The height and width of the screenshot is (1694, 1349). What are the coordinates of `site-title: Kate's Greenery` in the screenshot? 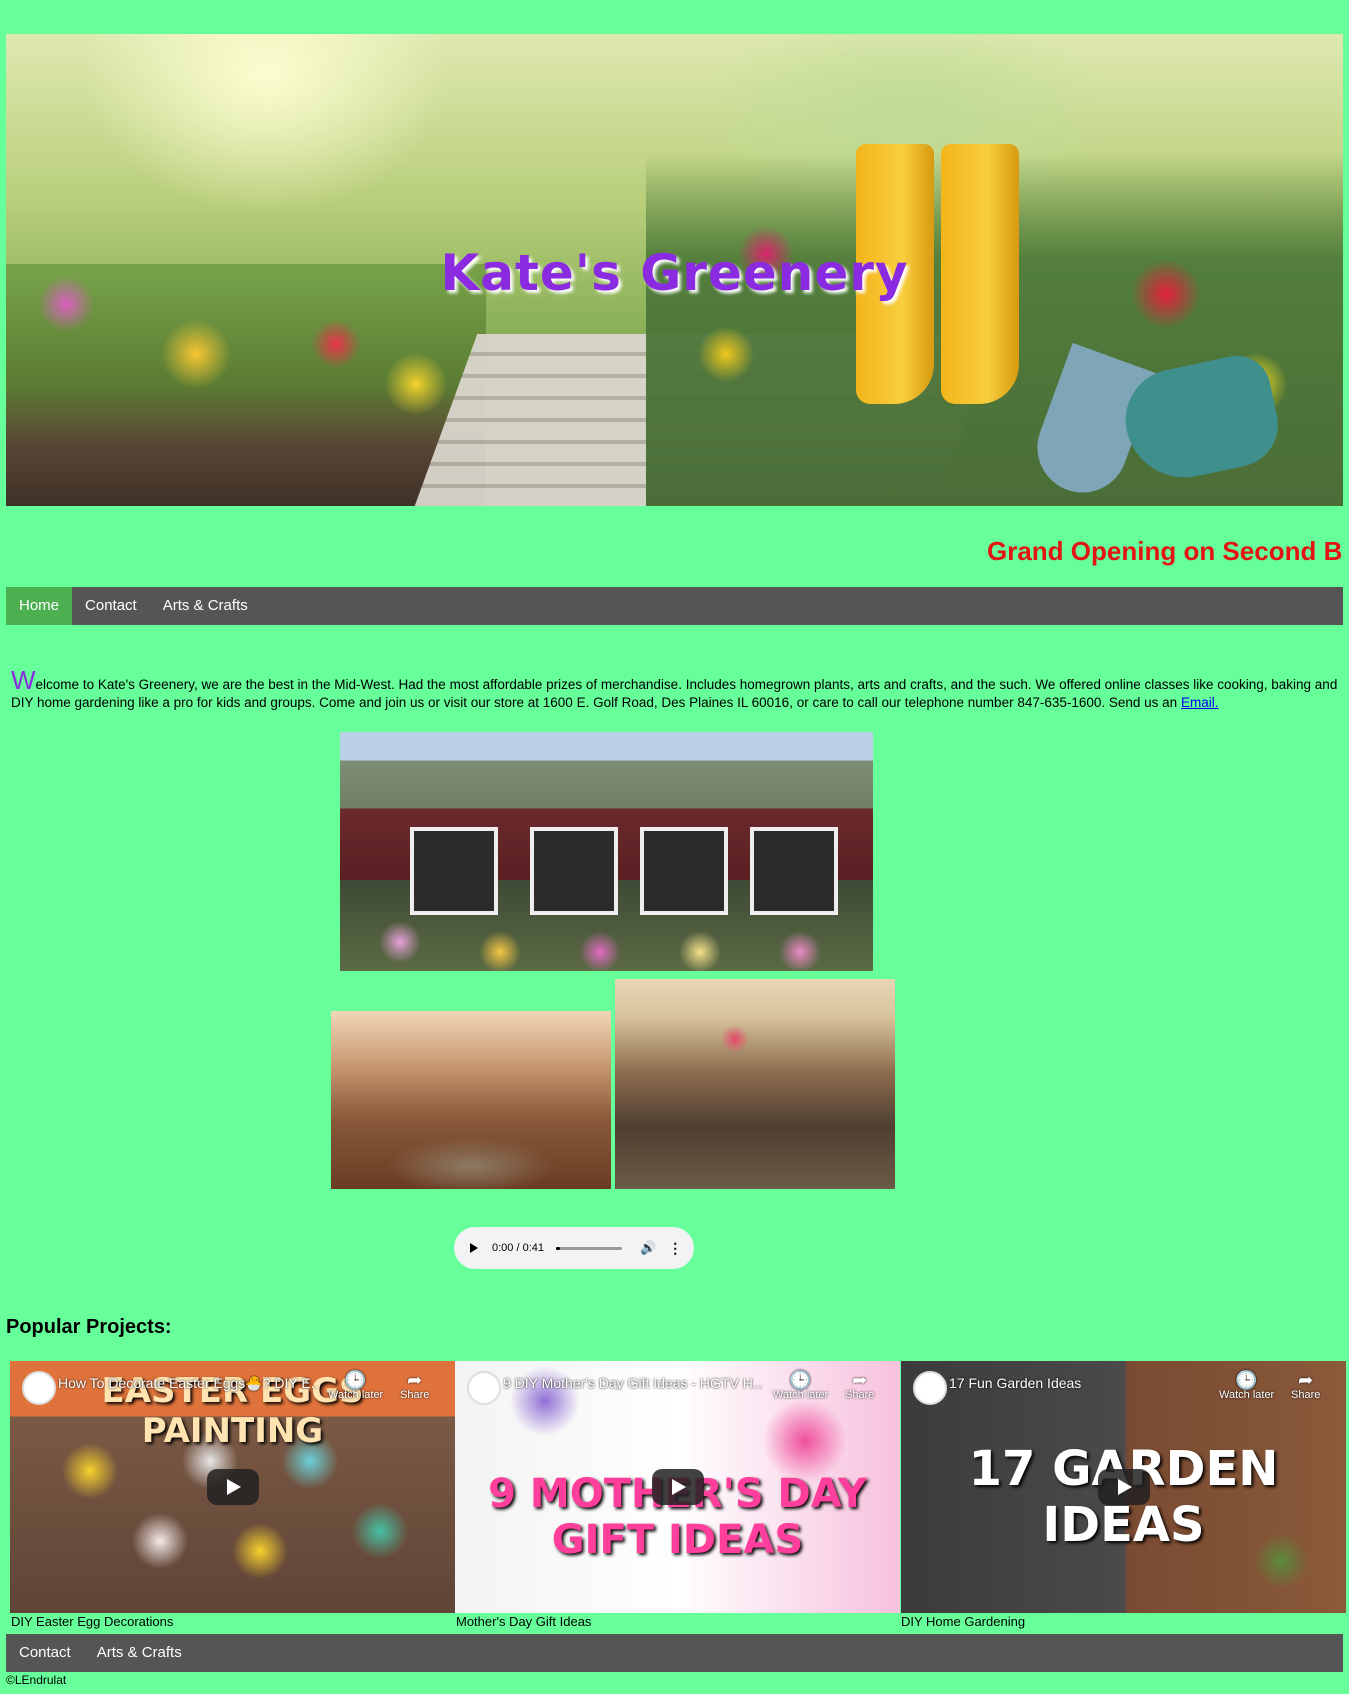 It's located at (674, 273).